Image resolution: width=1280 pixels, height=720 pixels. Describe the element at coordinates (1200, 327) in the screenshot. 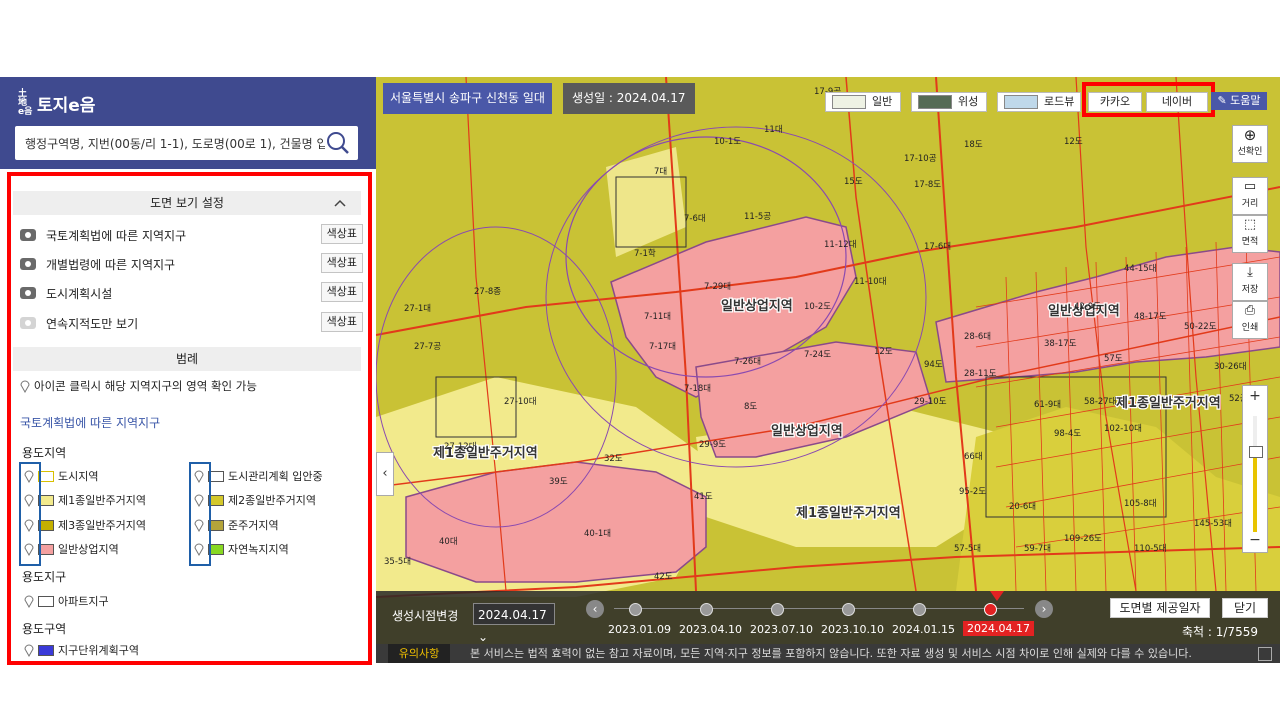

I see `lot-number: 50-22도` at that location.